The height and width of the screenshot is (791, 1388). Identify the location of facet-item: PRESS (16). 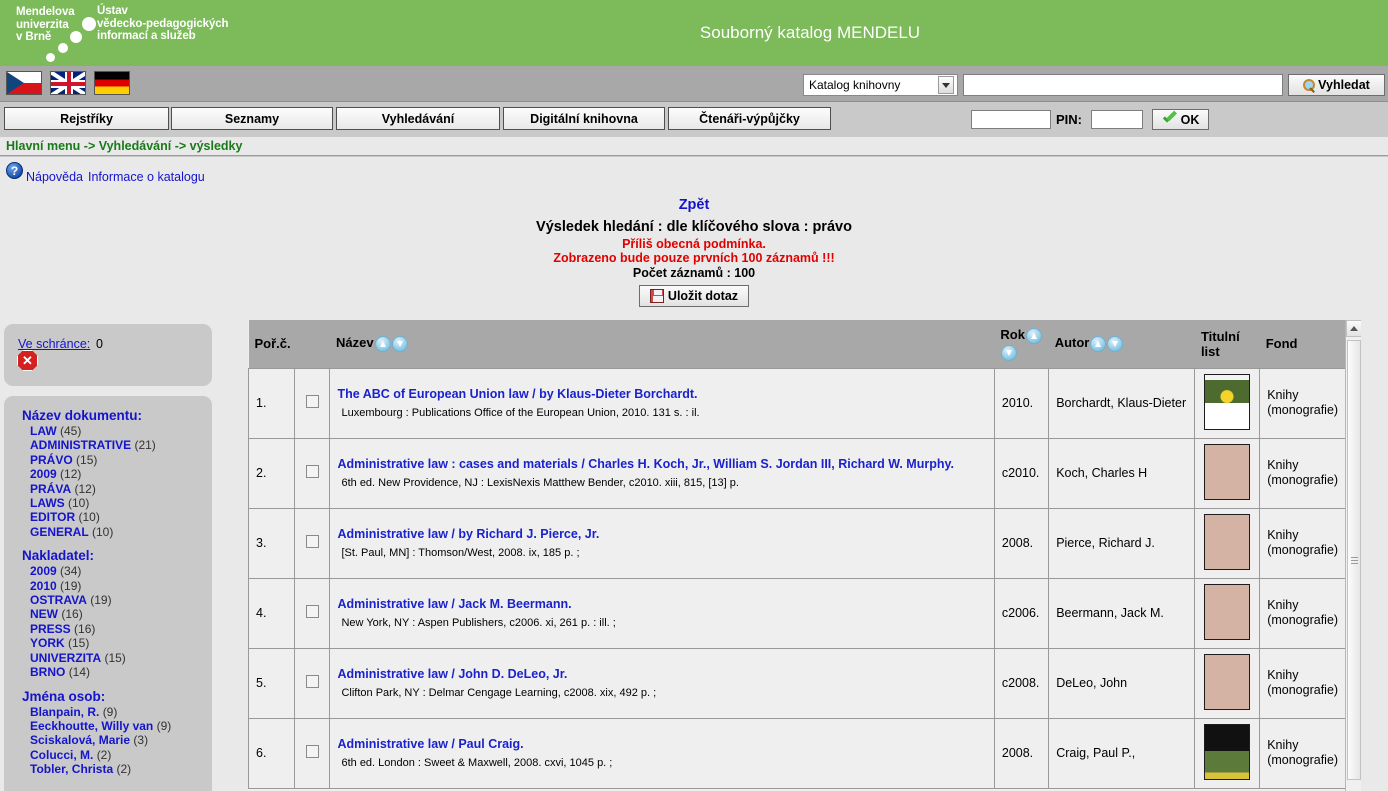
(108, 629).